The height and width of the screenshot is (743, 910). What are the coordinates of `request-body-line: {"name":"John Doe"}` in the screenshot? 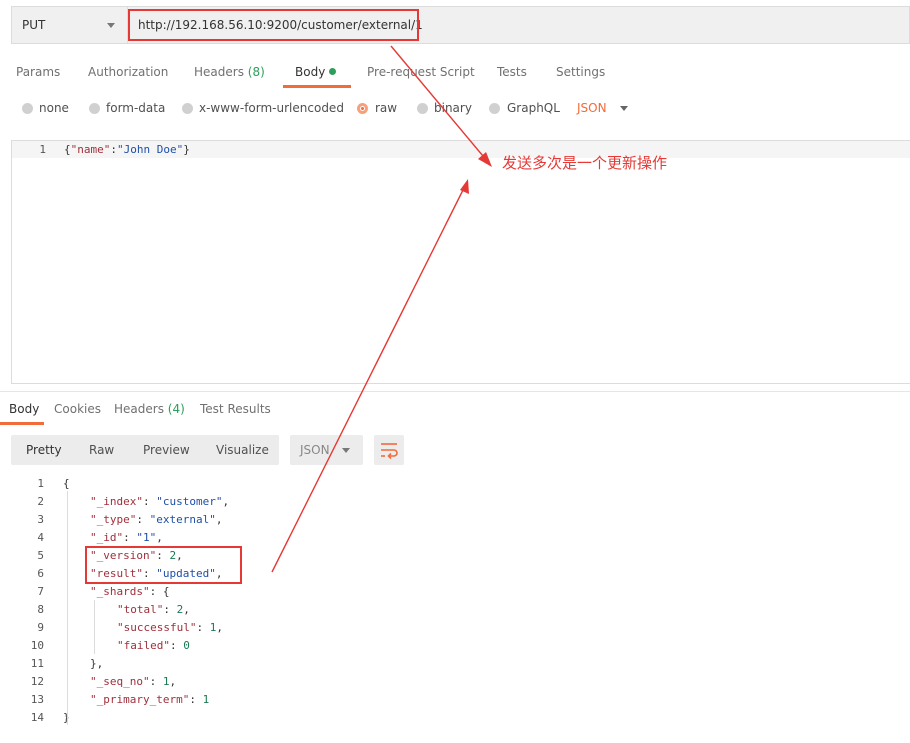 It's located at (127, 149).